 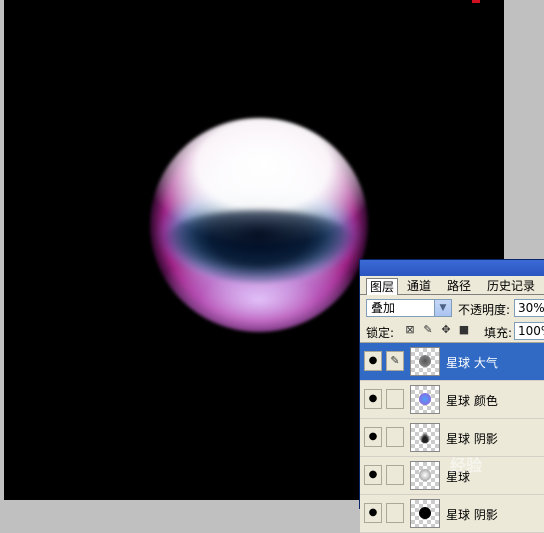 What do you see at coordinates (452, 268) in the screenshot?
I see `panel-titlebar` at bounding box center [452, 268].